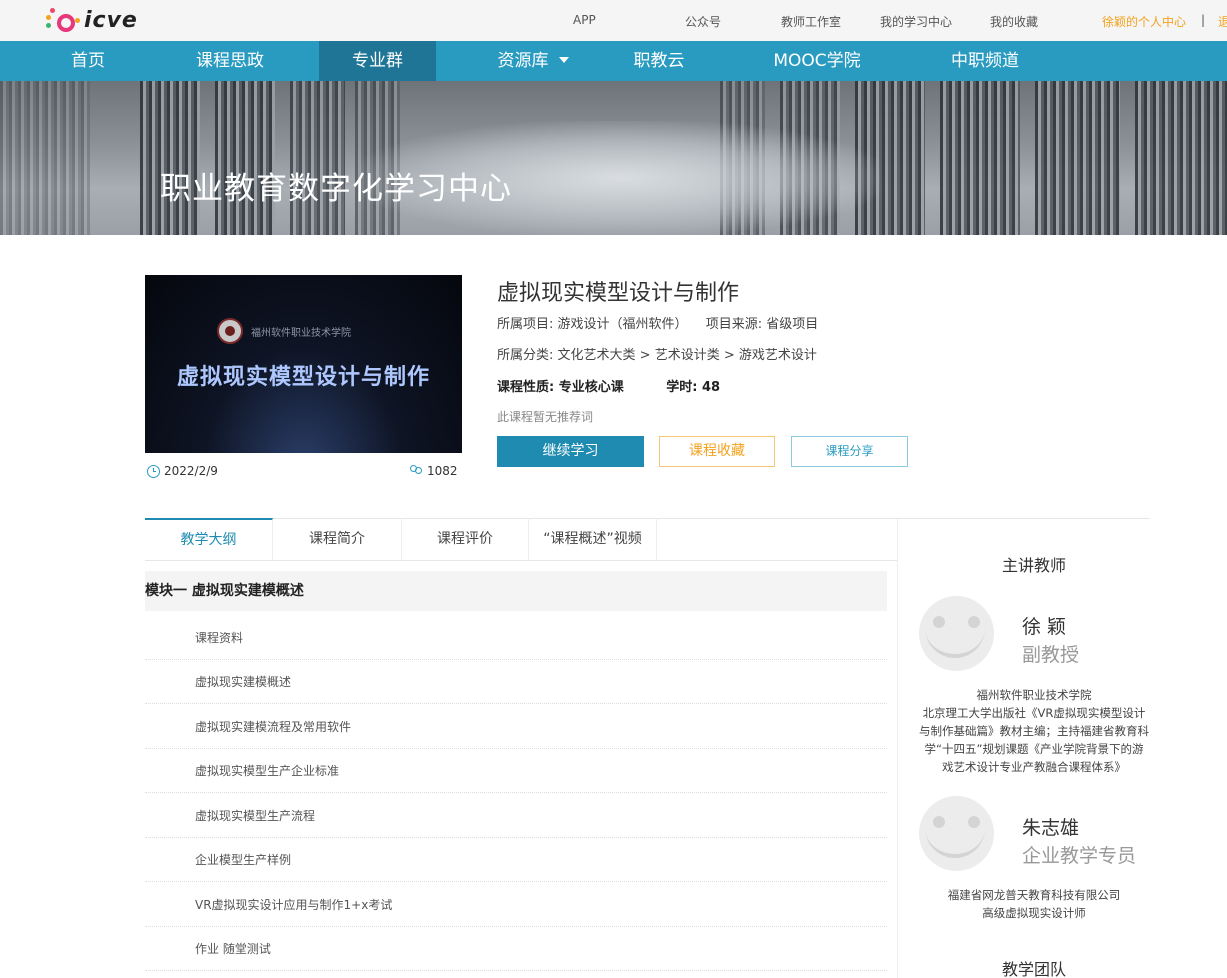 This screenshot has width=1227, height=978. What do you see at coordinates (516, 727) in the screenshot?
I see `lesson-item: 虚拟现实建模流程及常用软件` at bounding box center [516, 727].